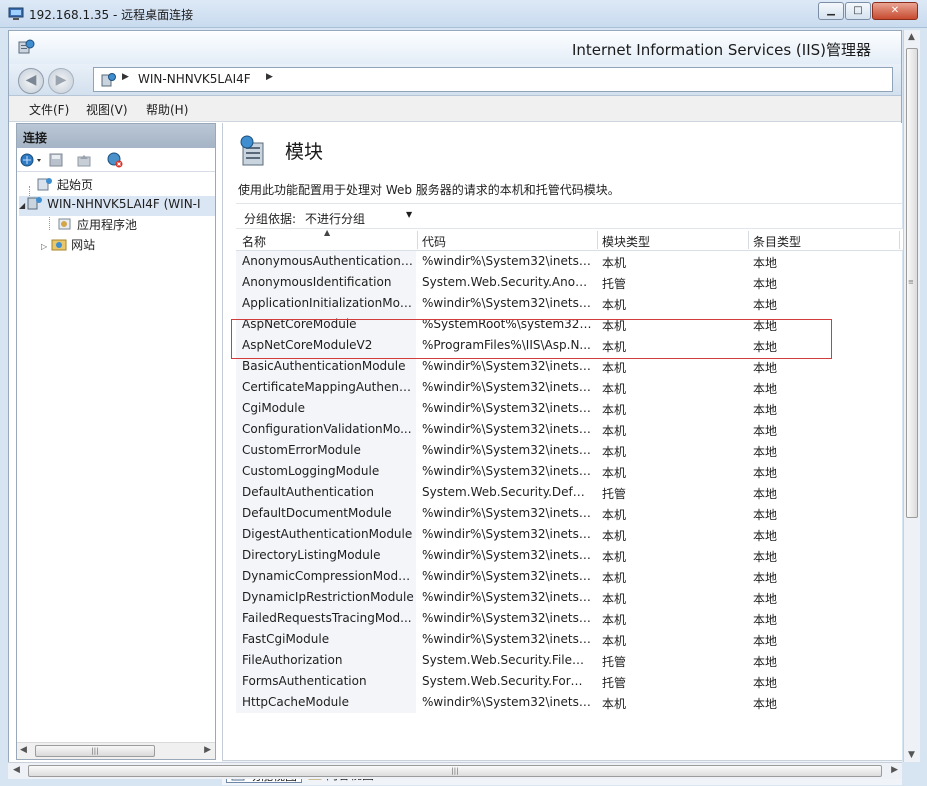 The height and width of the screenshot is (786, 927). I want to click on menu-view: 视图(V), so click(107, 109).